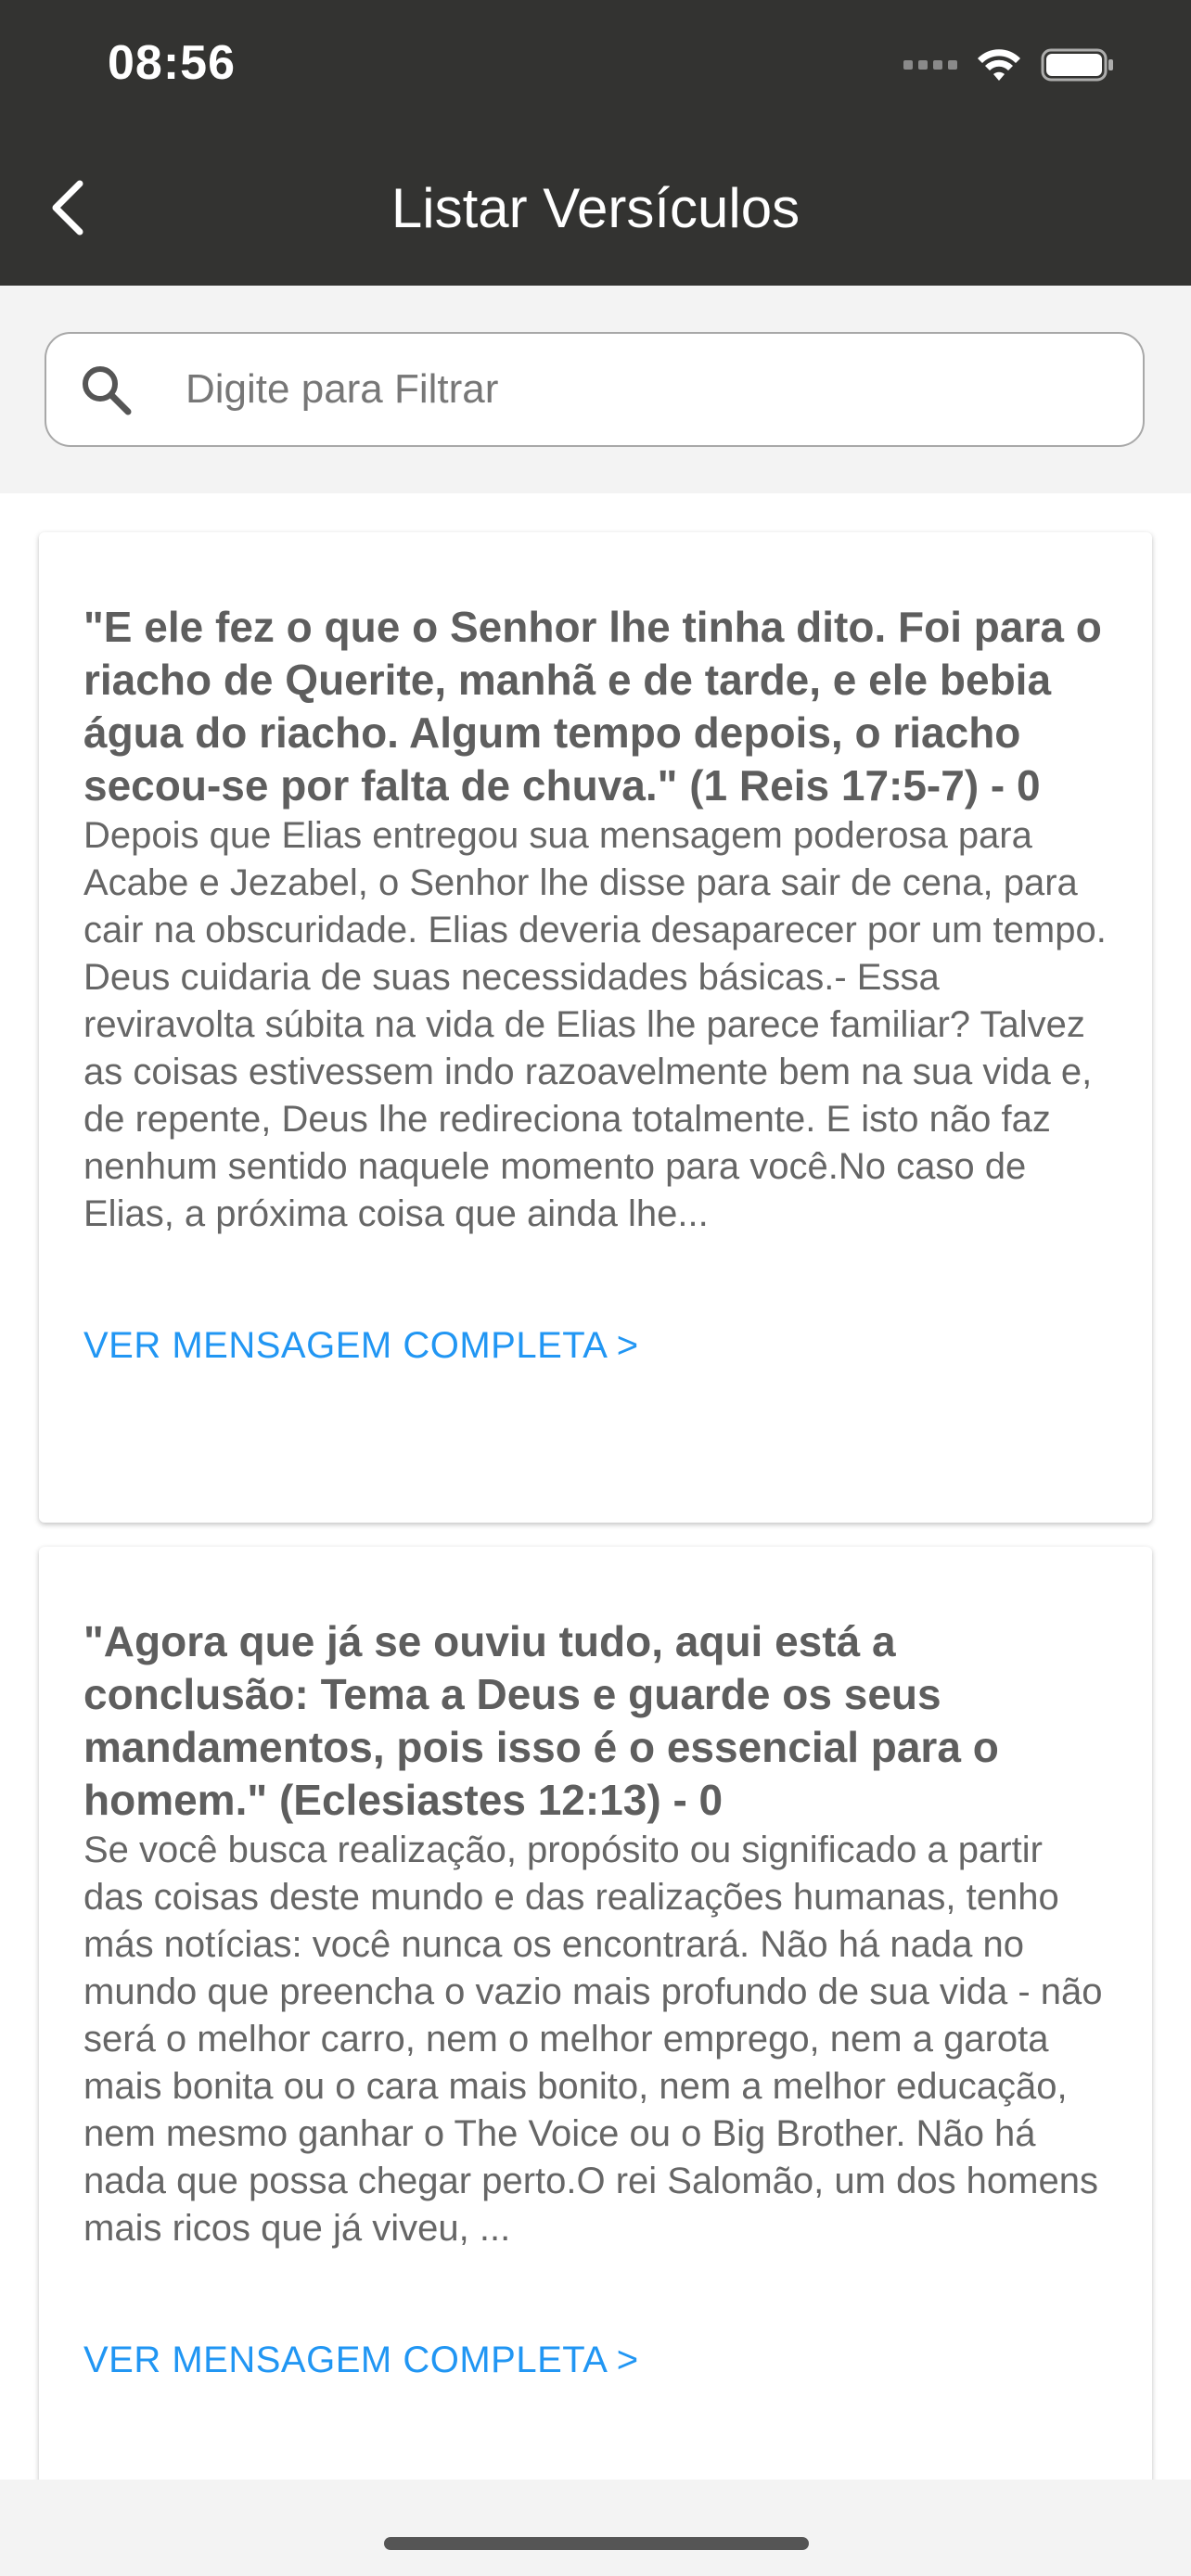 Image resolution: width=1191 pixels, height=2576 pixels. What do you see at coordinates (172, 63) in the screenshot?
I see `status-time: 08:56` at bounding box center [172, 63].